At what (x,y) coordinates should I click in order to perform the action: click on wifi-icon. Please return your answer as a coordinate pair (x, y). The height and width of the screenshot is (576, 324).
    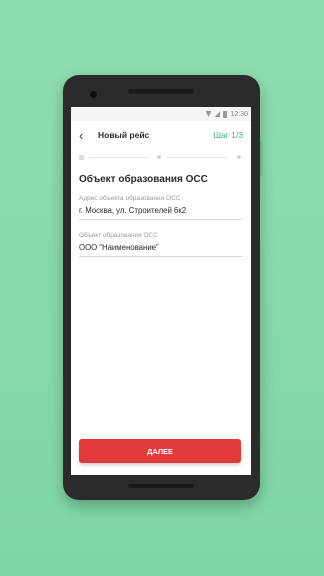
    Looking at the image, I should click on (208, 114).